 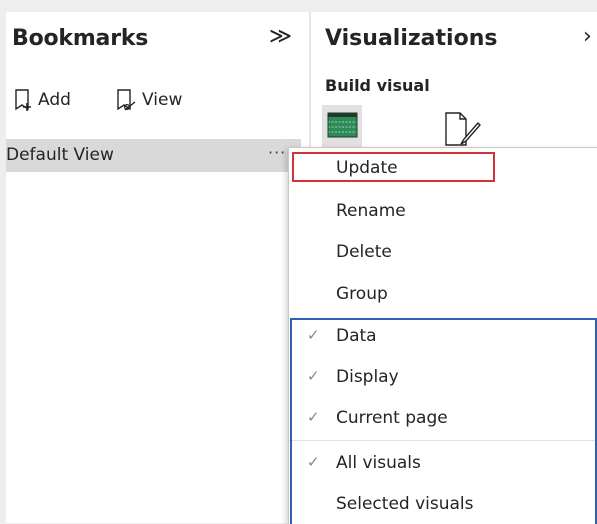 I want to click on menu-item-label: All visuals, so click(x=378, y=463).